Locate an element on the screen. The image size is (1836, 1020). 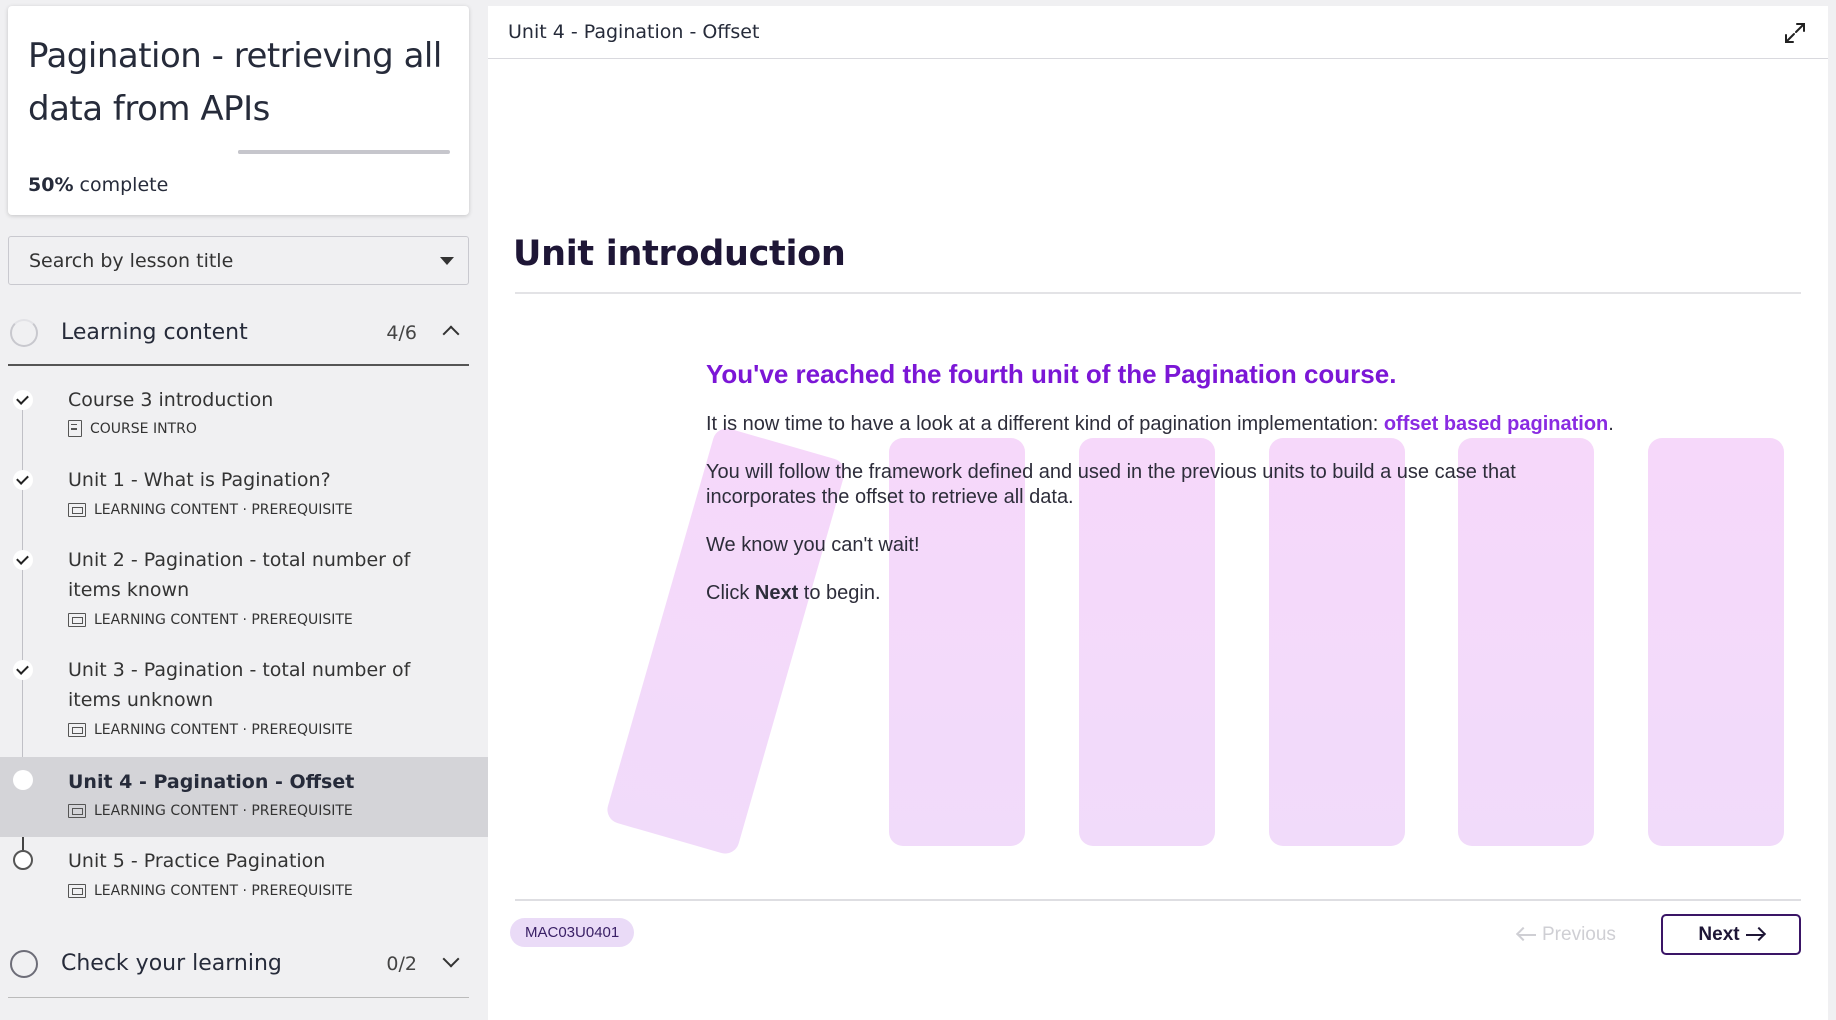
caret-down-icon is located at coordinates (447, 261).